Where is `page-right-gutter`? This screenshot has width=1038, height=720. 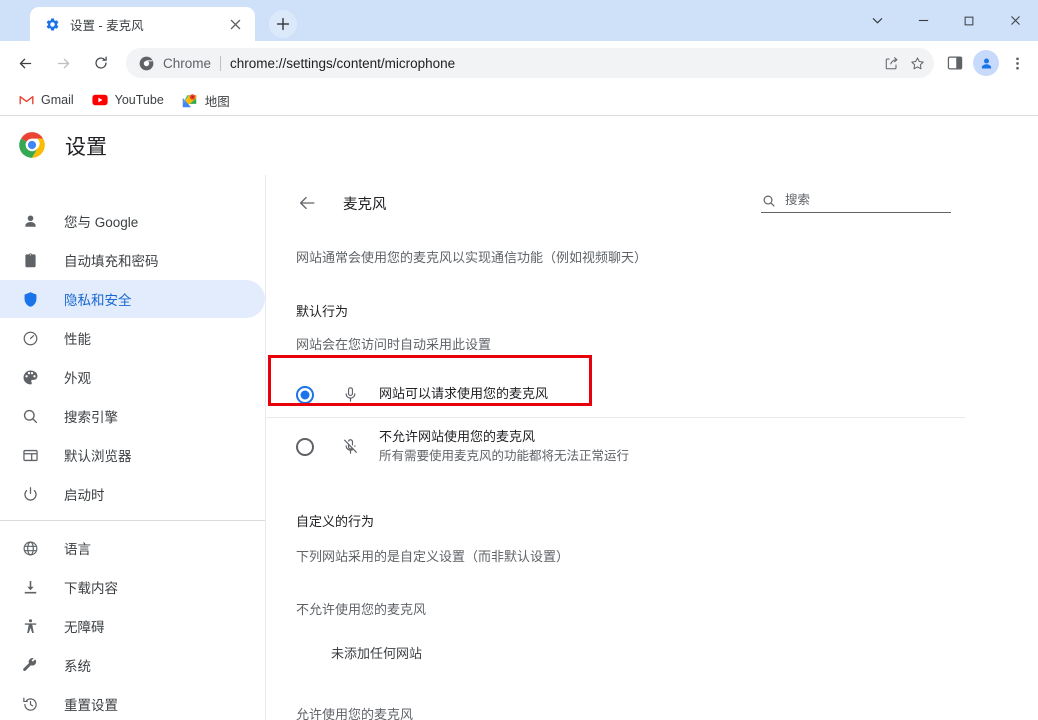 page-right-gutter is located at coordinates (1002, 476).